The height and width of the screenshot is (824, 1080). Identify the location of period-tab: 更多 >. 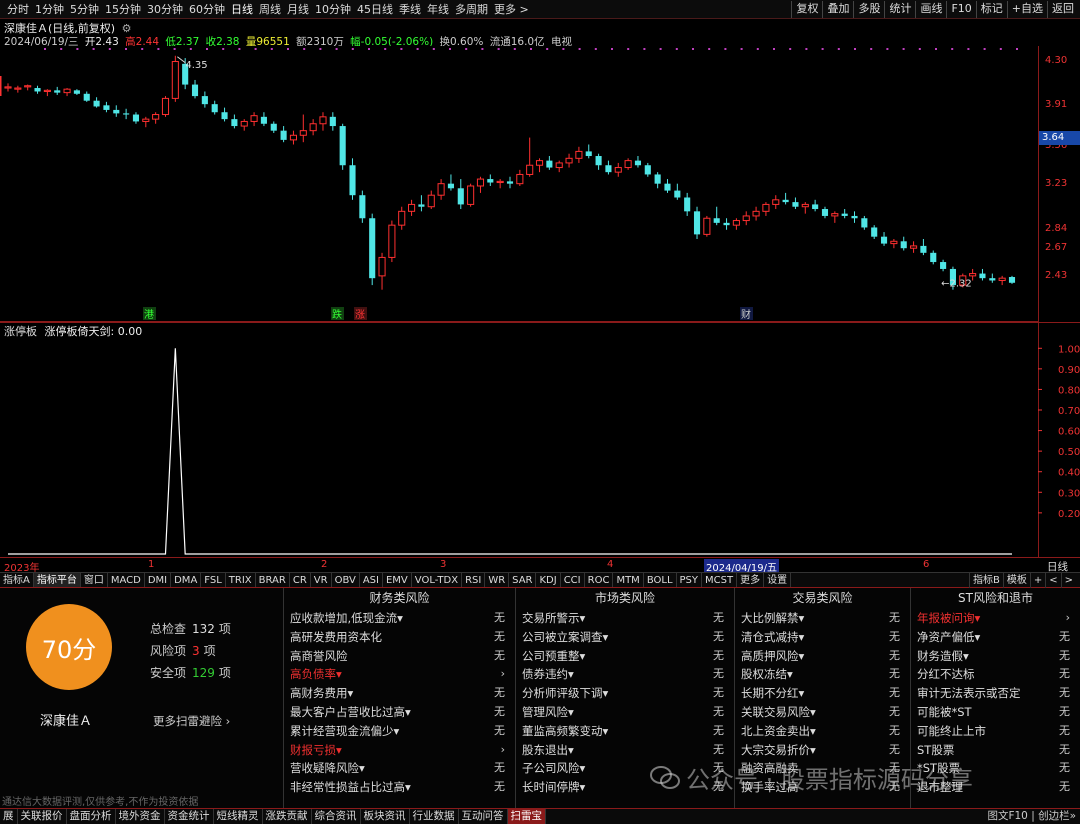
(511, 9).